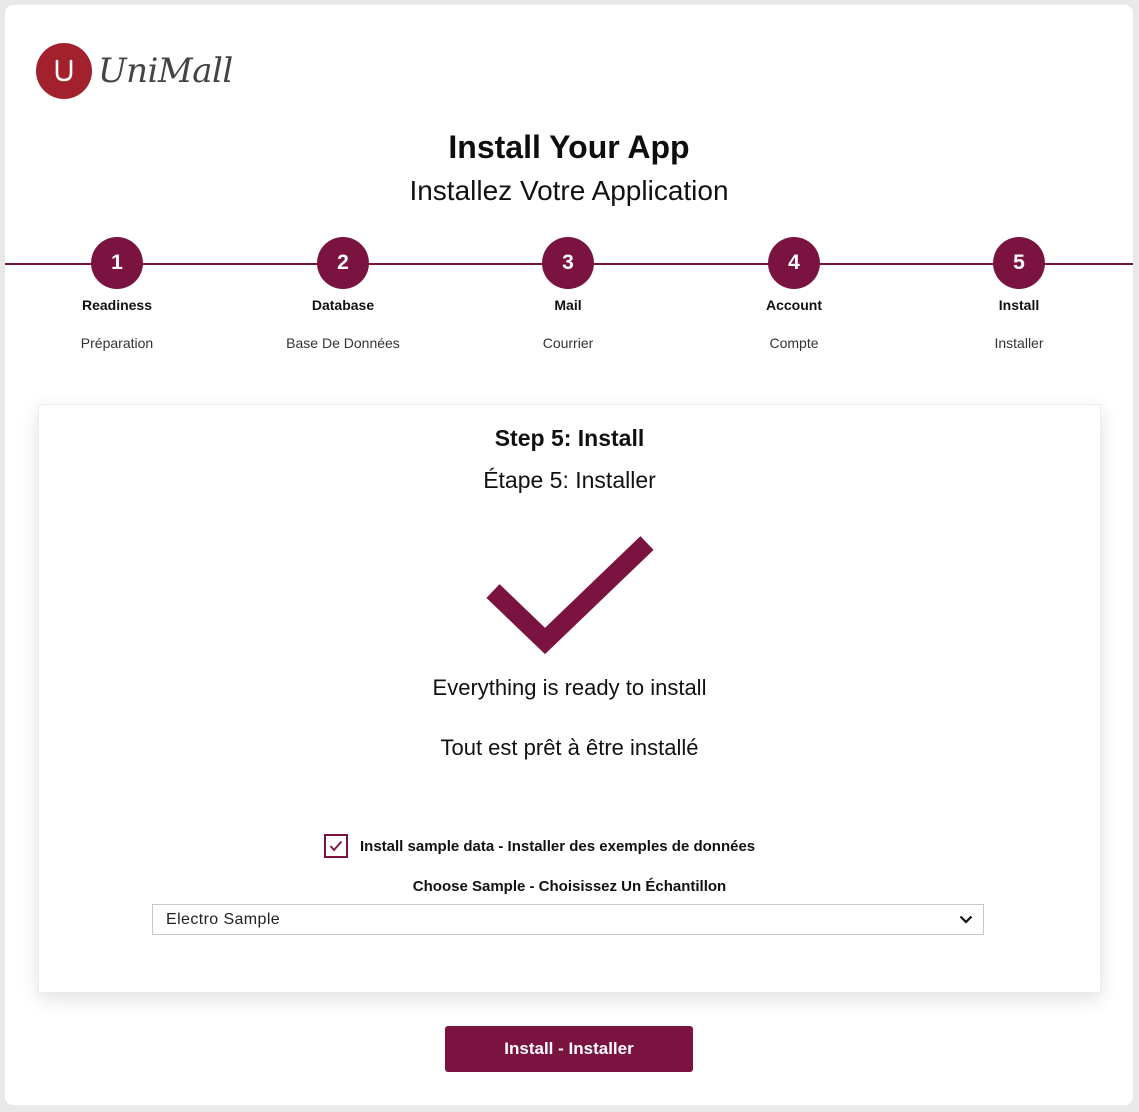  What do you see at coordinates (117, 263) in the screenshot?
I see `step-number-badge: 1` at bounding box center [117, 263].